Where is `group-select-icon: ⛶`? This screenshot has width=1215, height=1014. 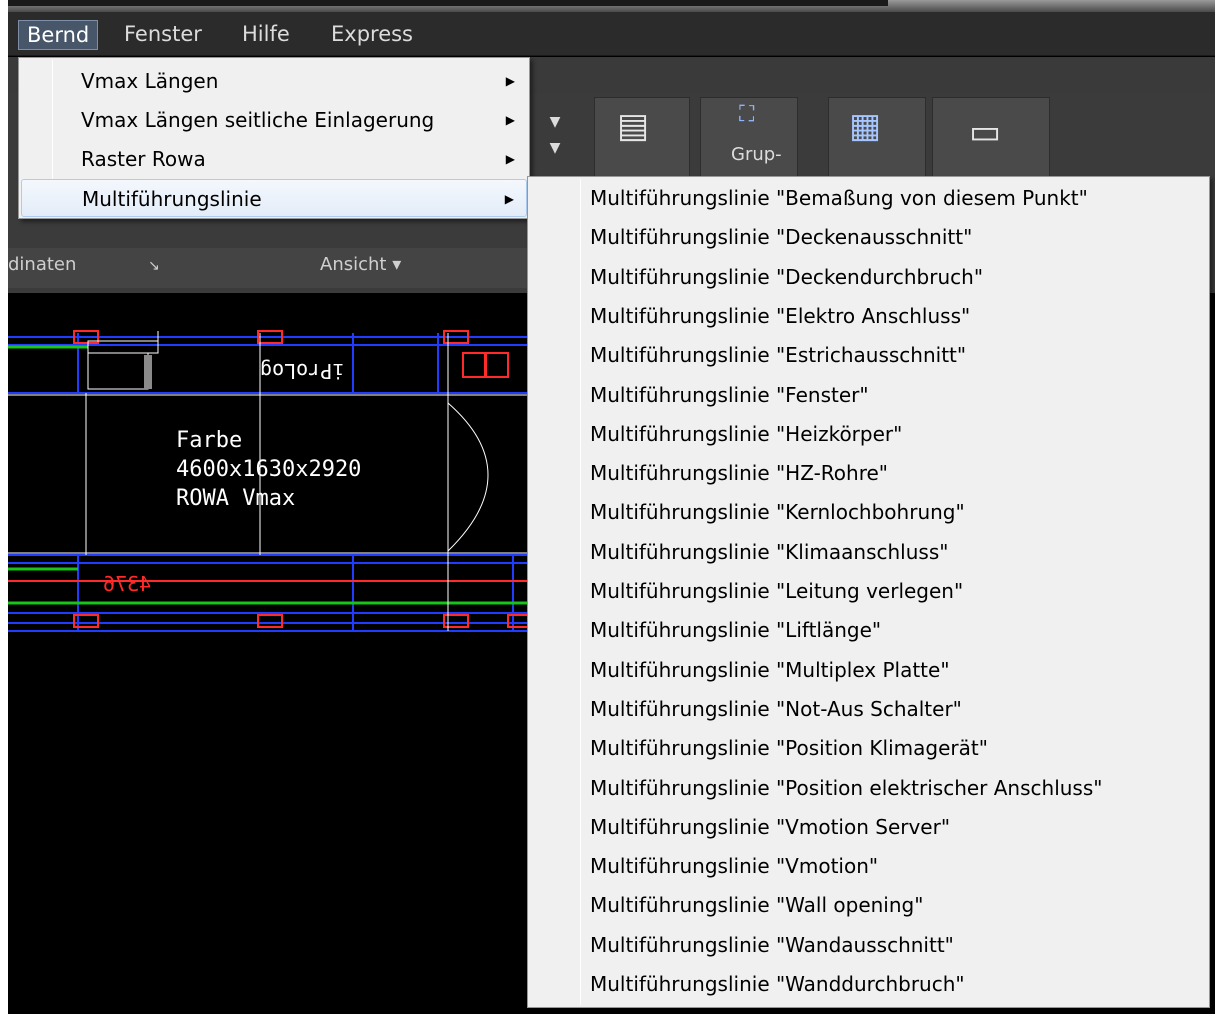
group-select-icon: ⛶ is located at coordinates (747, 114).